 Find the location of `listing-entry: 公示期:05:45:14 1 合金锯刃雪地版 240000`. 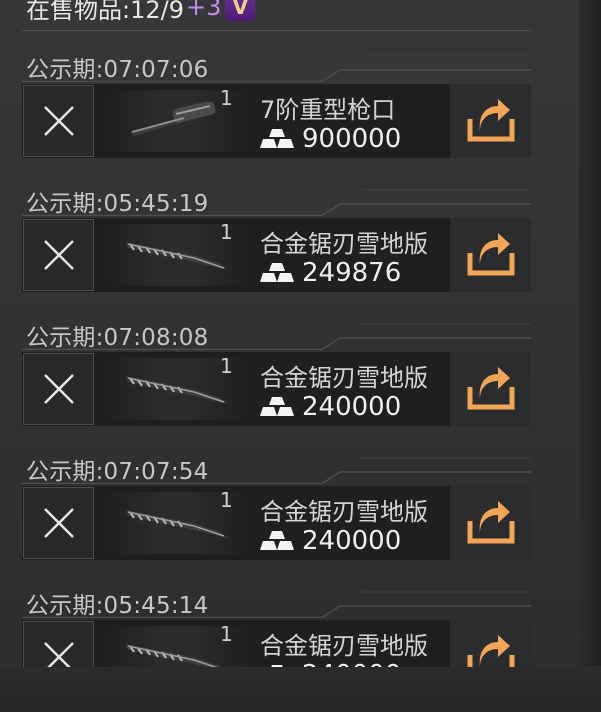

listing-entry: 公示期:05:45:14 1 合金锯刃雪地版 240000 is located at coordinates (276, 624).